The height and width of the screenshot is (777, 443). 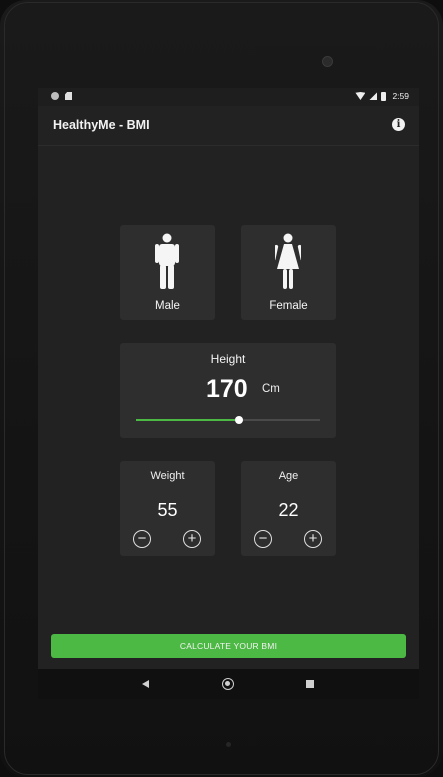 What do you see at coordinates (228, 744) in the screenshot?
I see `bottom-sensor` at bounding box center [228, 744].